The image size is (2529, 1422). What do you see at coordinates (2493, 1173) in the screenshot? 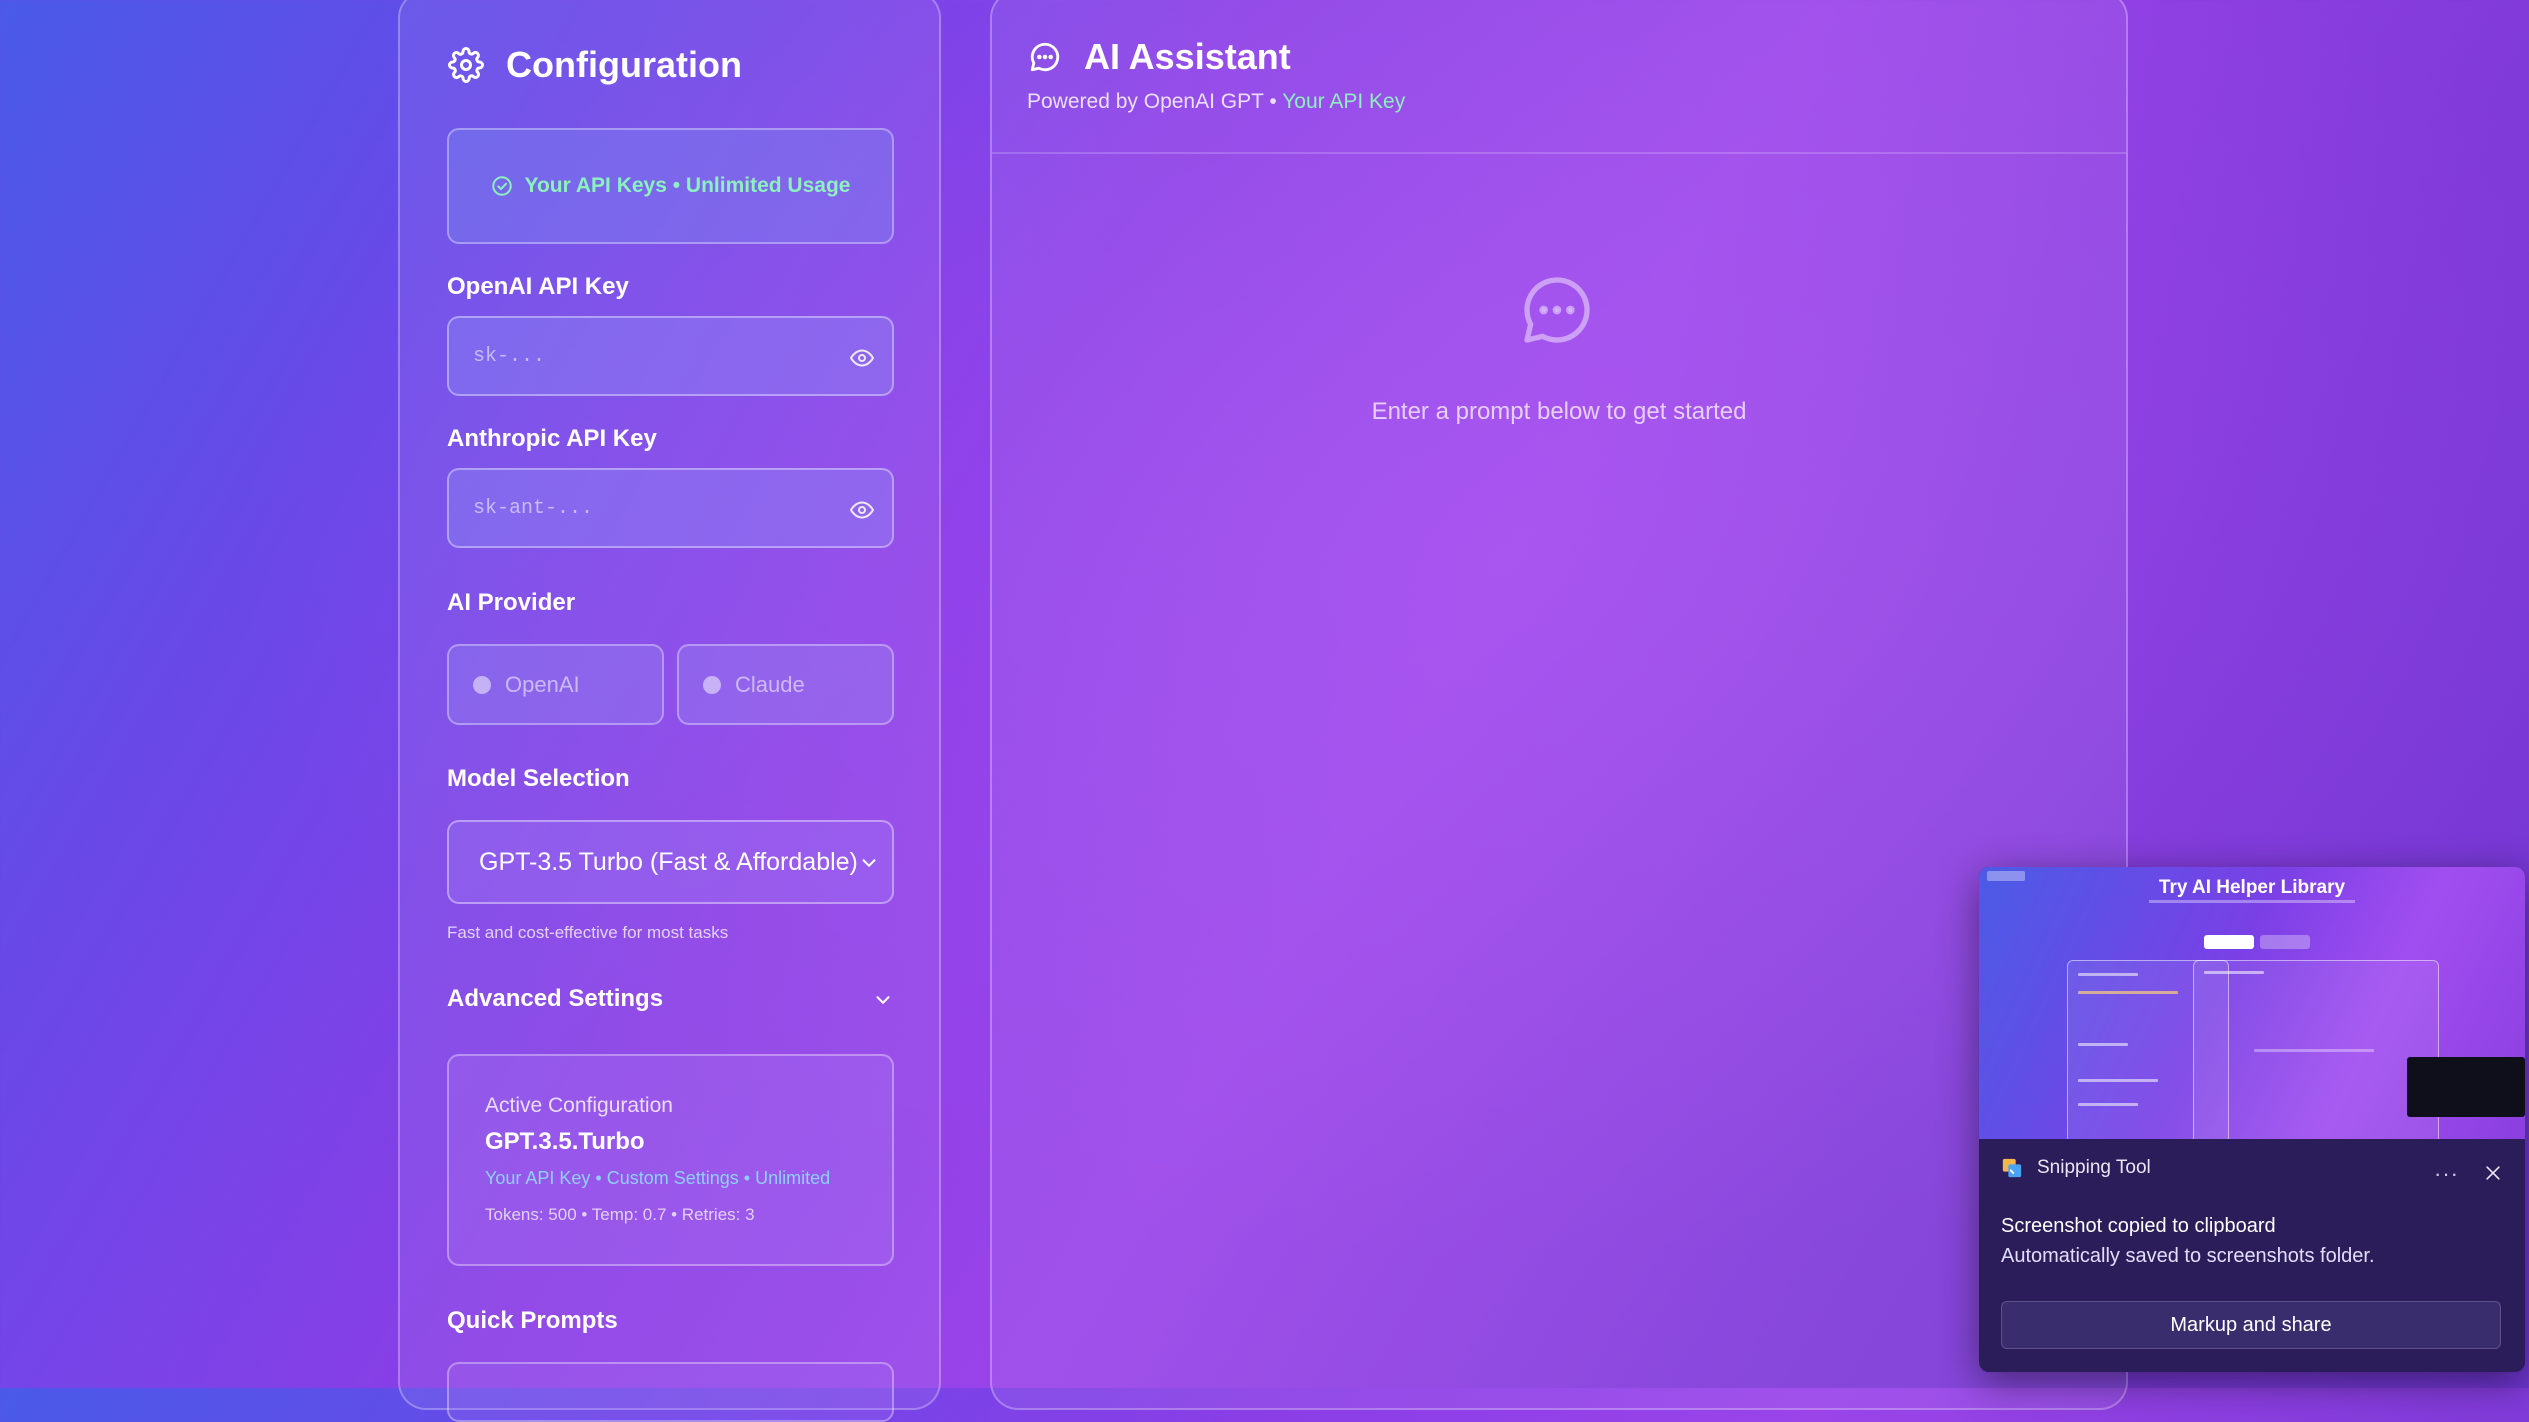
I see `close-icon` at bounding box center [2493, 1173].